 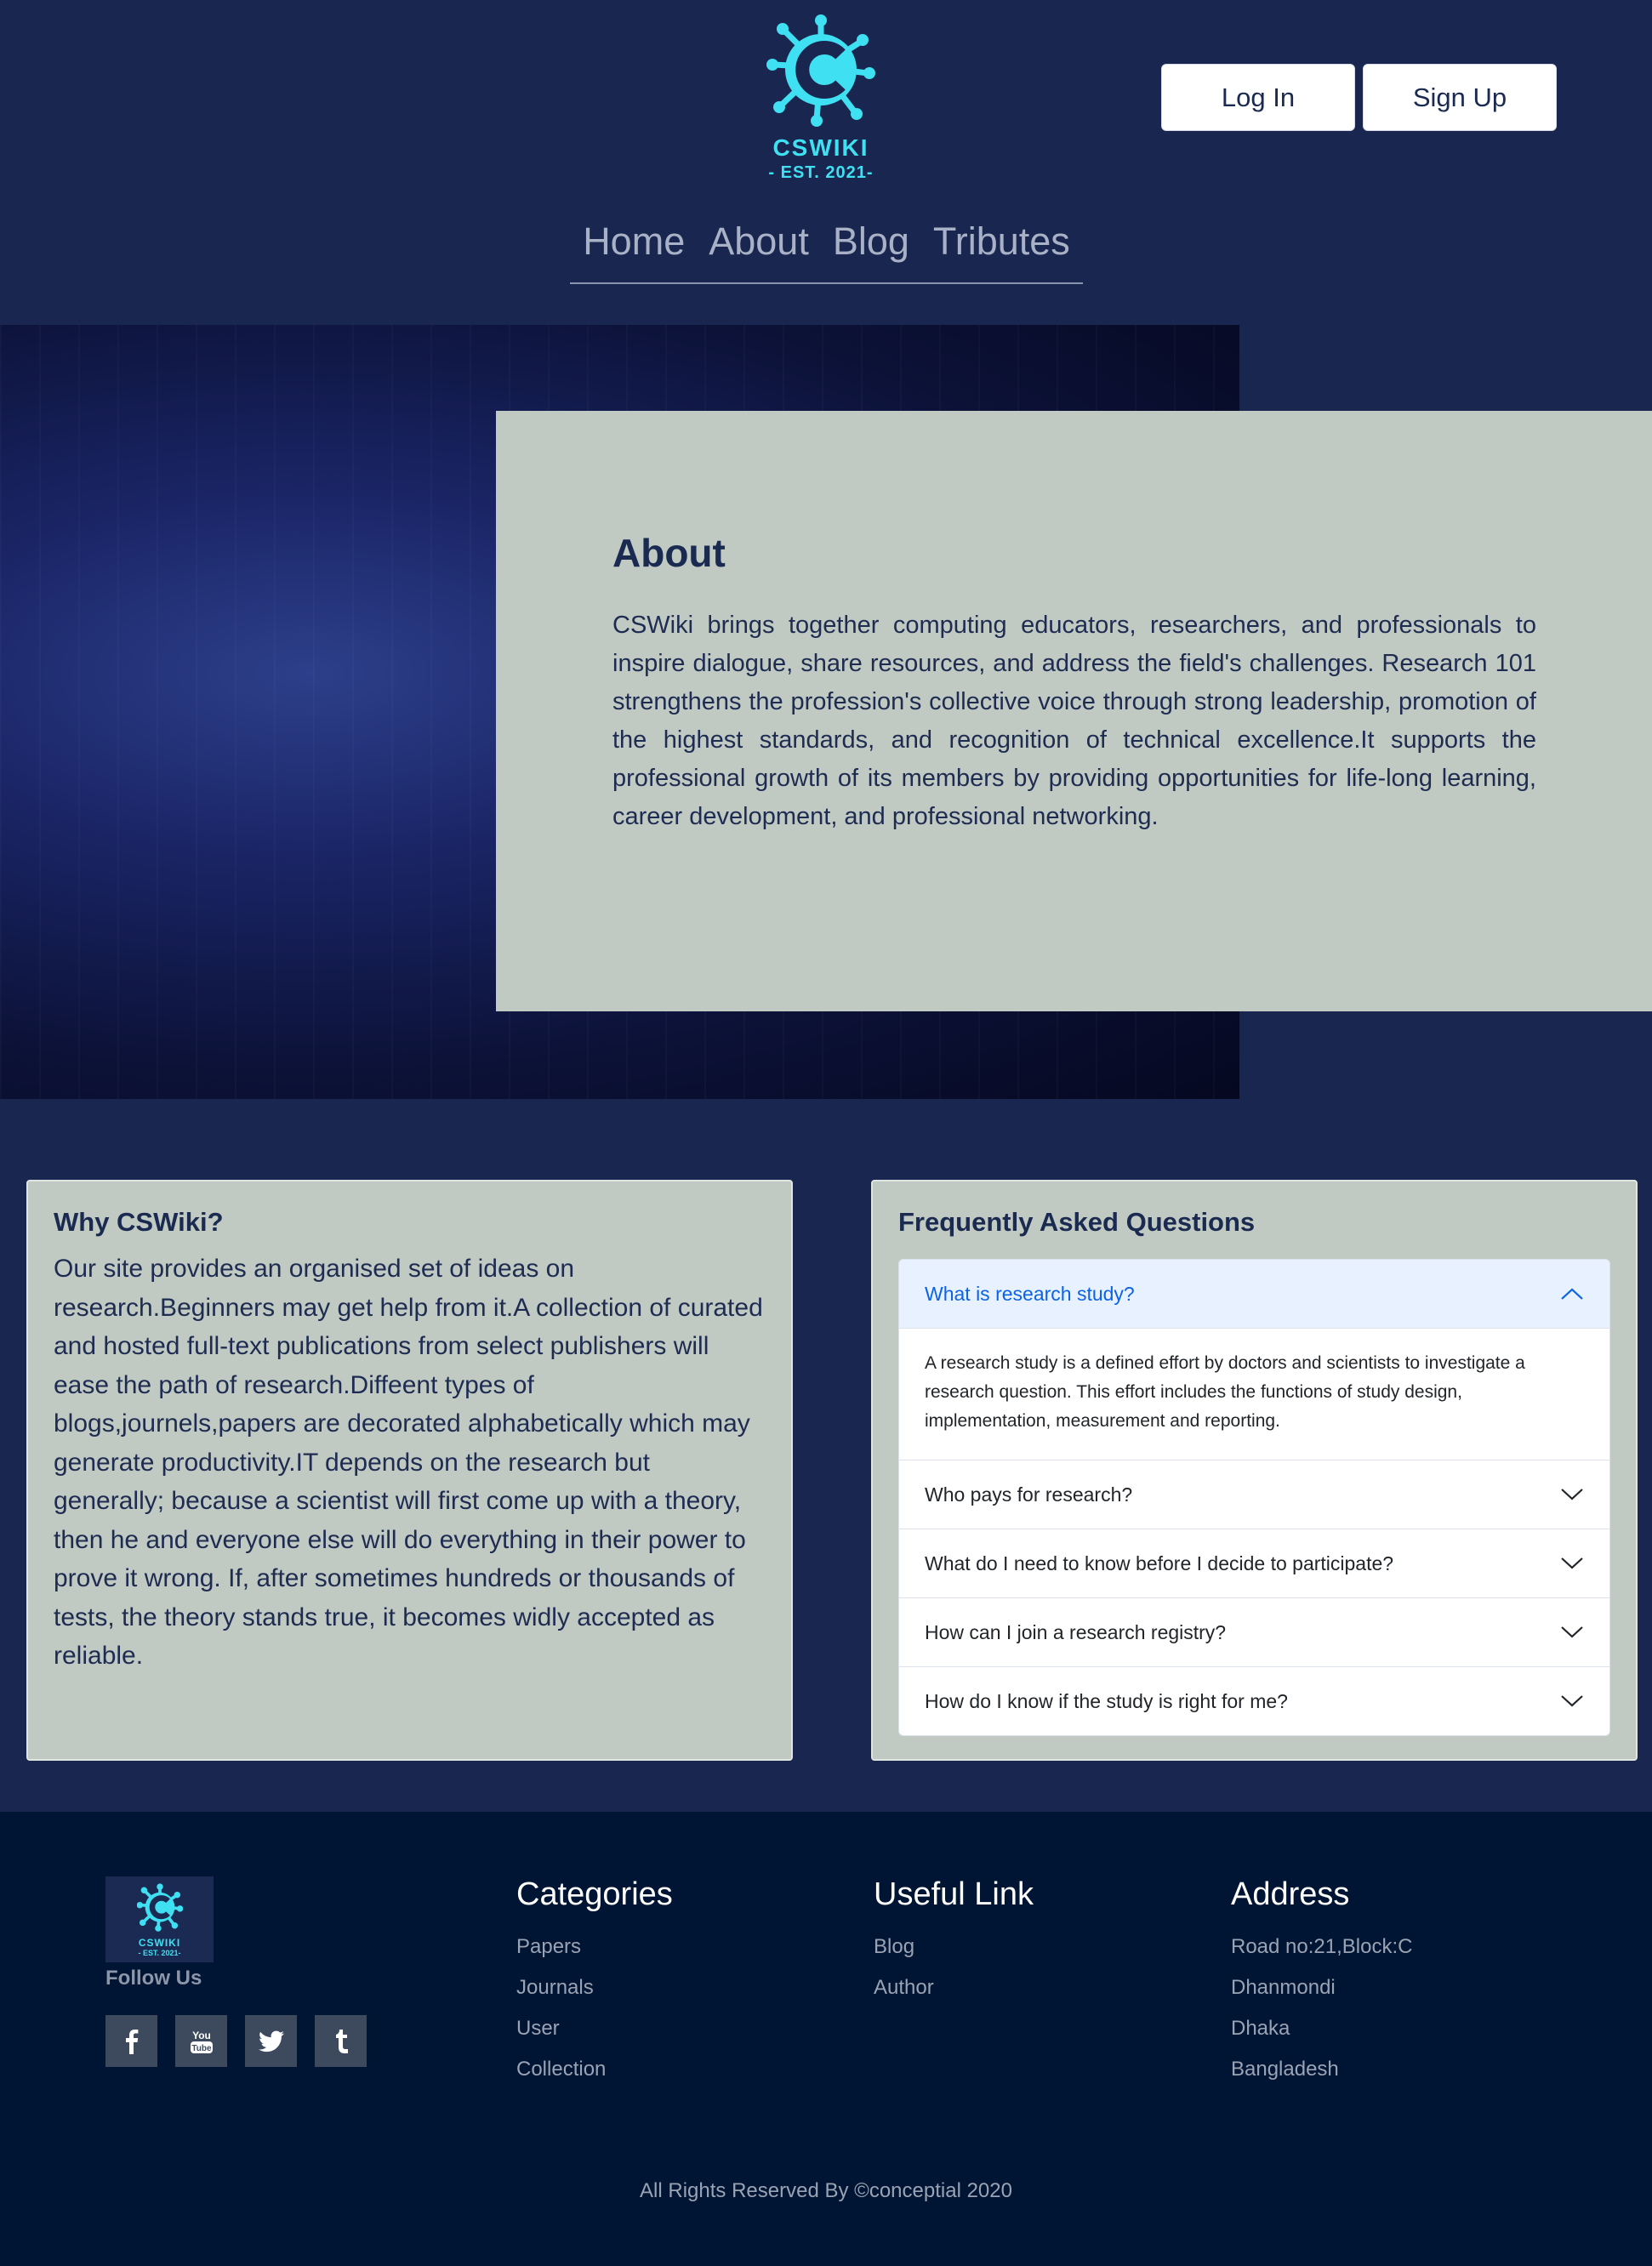 What do you see at coordinates (820, 147) in the screenshot?
I see `logo-name: CSWIKI` at bounding box center [820, 147].